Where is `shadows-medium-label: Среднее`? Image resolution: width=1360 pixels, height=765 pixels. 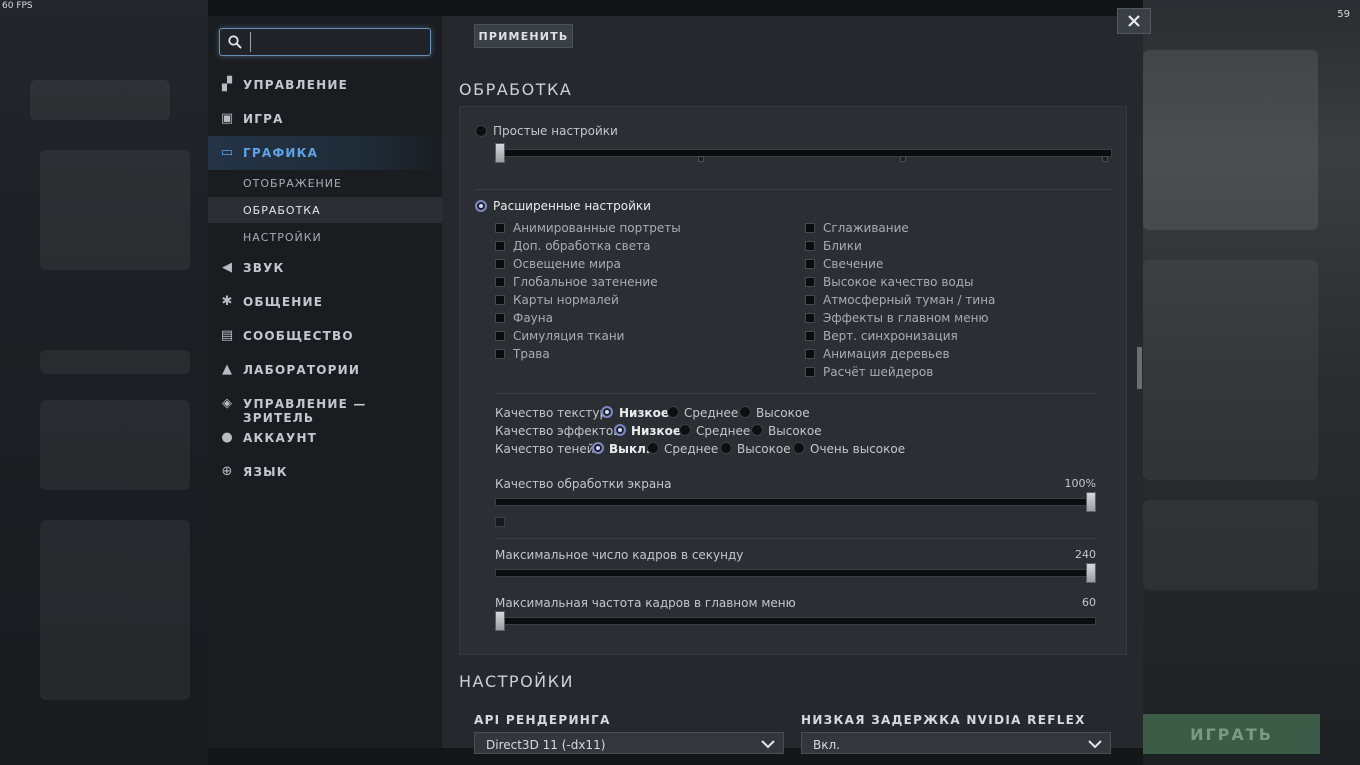 shadows-medium-label: Среднее is located at coordinates (691, 449).